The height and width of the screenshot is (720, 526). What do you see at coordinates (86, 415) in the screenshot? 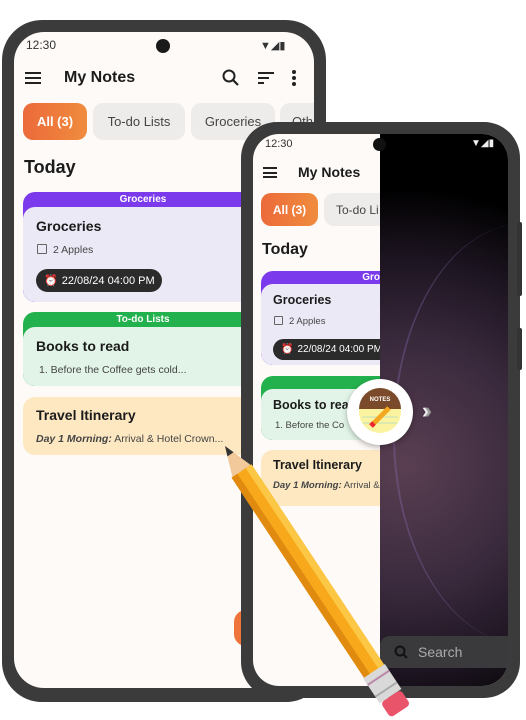
I see `note-title: Travel Itinerary` at bounding box center [86, 415].